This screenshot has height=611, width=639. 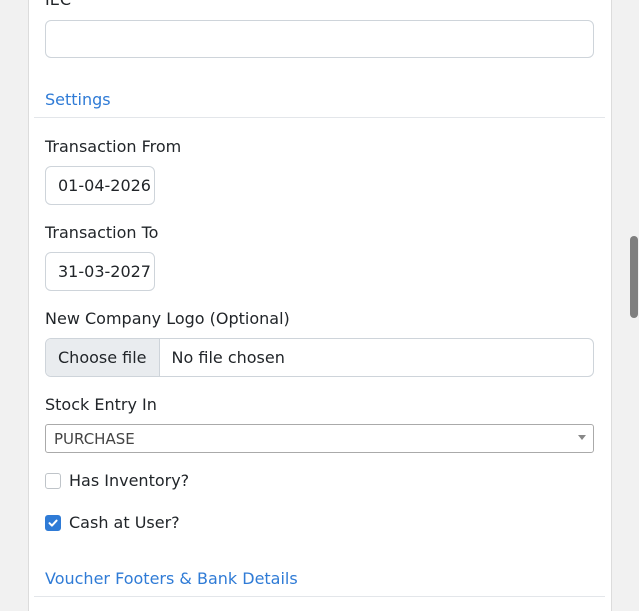 I want to click on file-status-text: No file chosen, so click(x=228, y=357).